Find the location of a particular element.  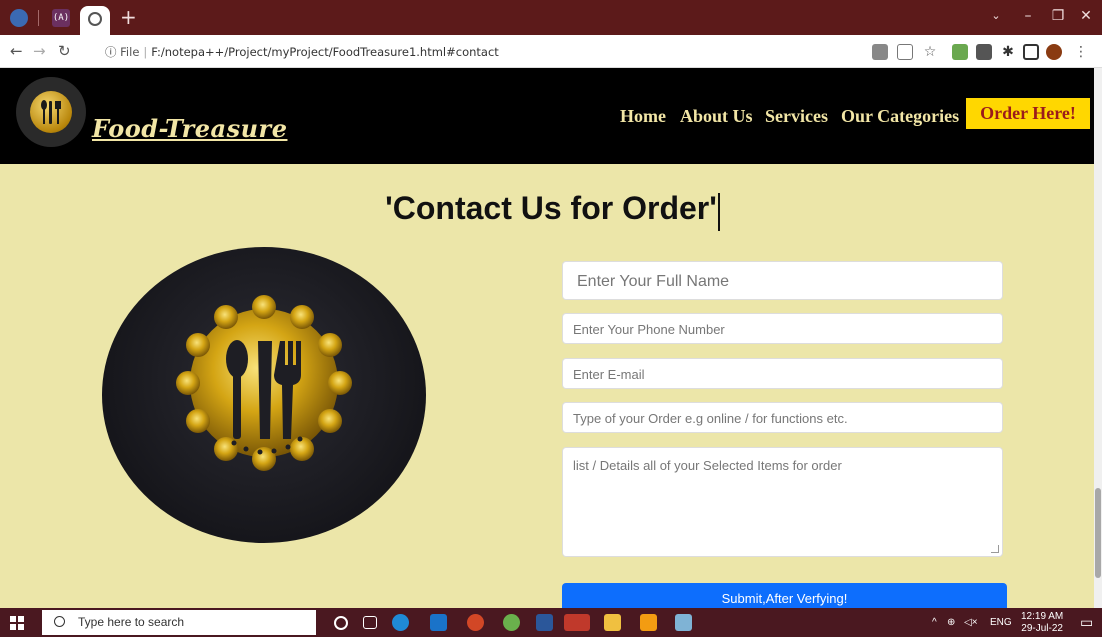

share-icon is located at coordinates (905, 52).